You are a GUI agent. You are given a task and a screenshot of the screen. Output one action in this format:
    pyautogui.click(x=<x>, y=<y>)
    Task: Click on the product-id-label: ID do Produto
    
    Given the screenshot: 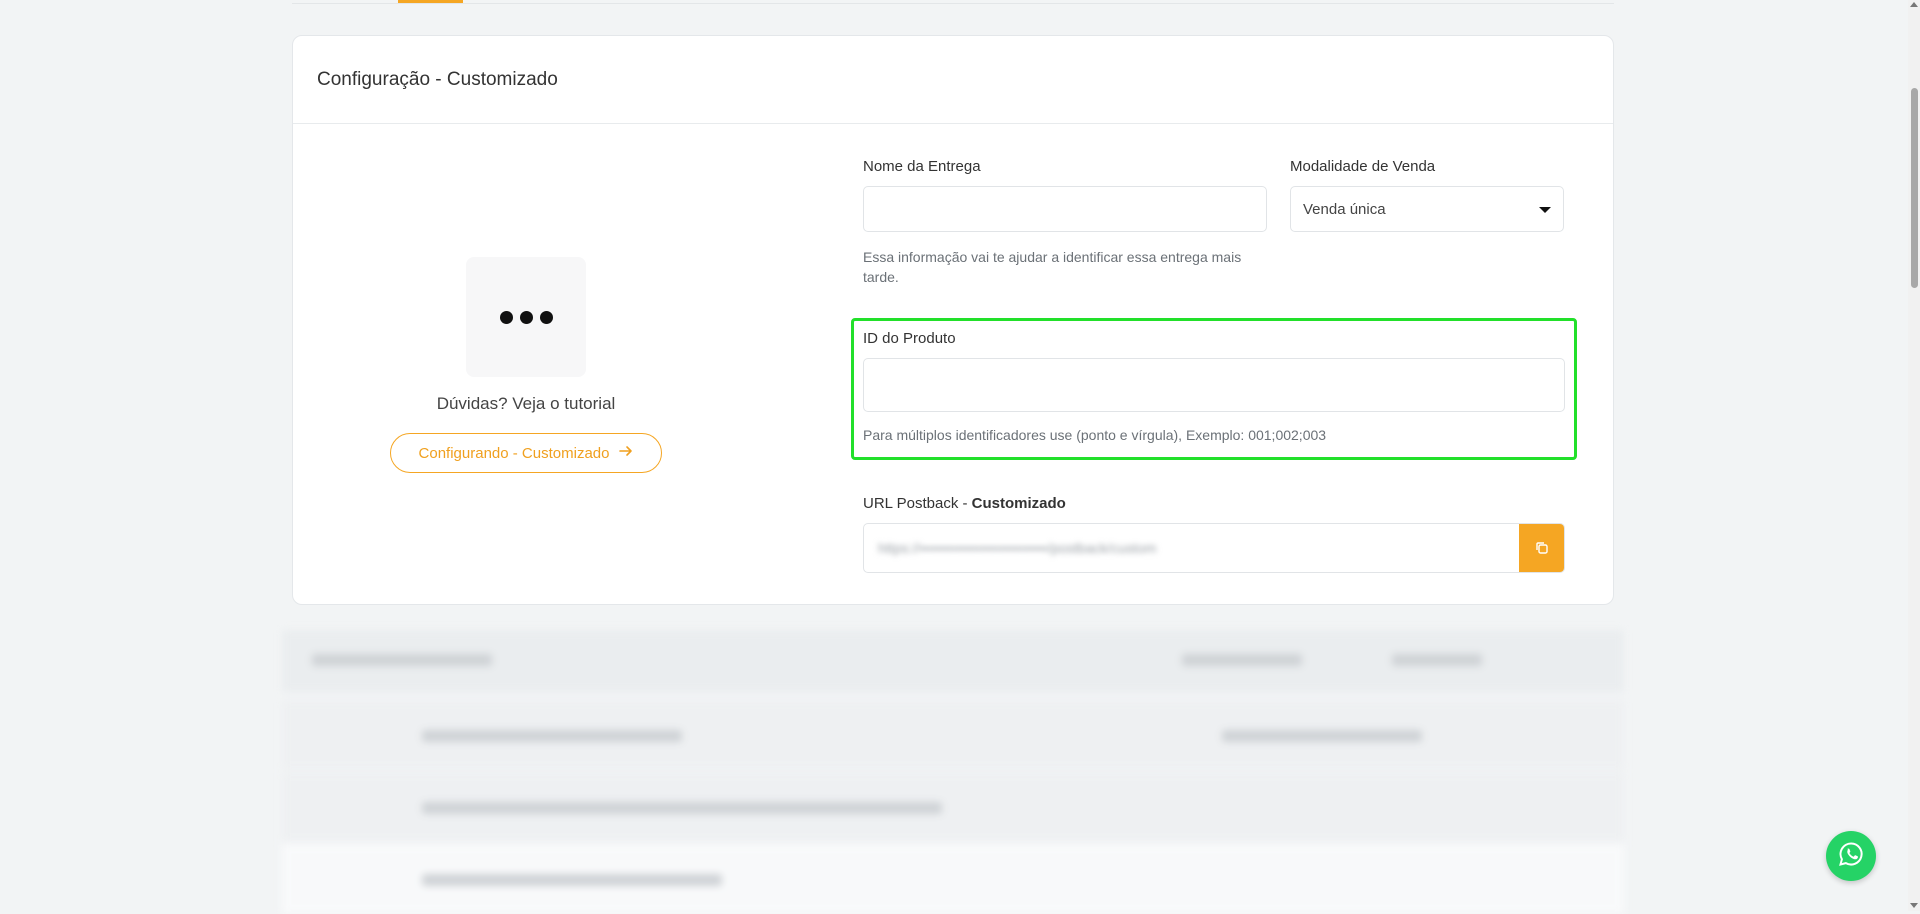 What is the action you would take?
    pyautogui.click(x=909, y=338)
    